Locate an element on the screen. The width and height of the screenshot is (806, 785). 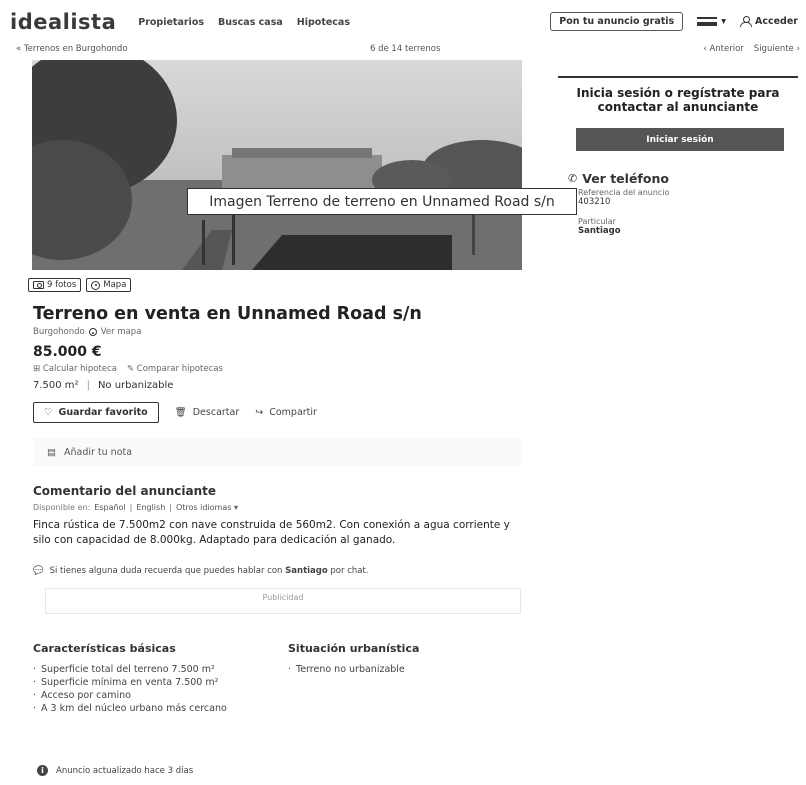
area-value: 7.500 m² is located at coordinates (56, 385).